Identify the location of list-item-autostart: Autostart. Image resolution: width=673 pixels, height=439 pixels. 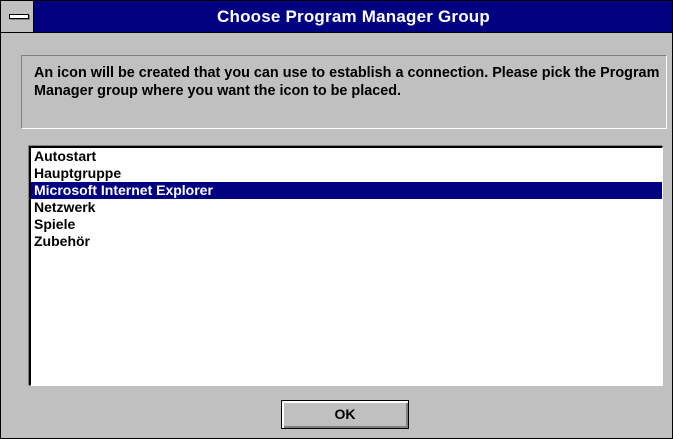
(346, 156).